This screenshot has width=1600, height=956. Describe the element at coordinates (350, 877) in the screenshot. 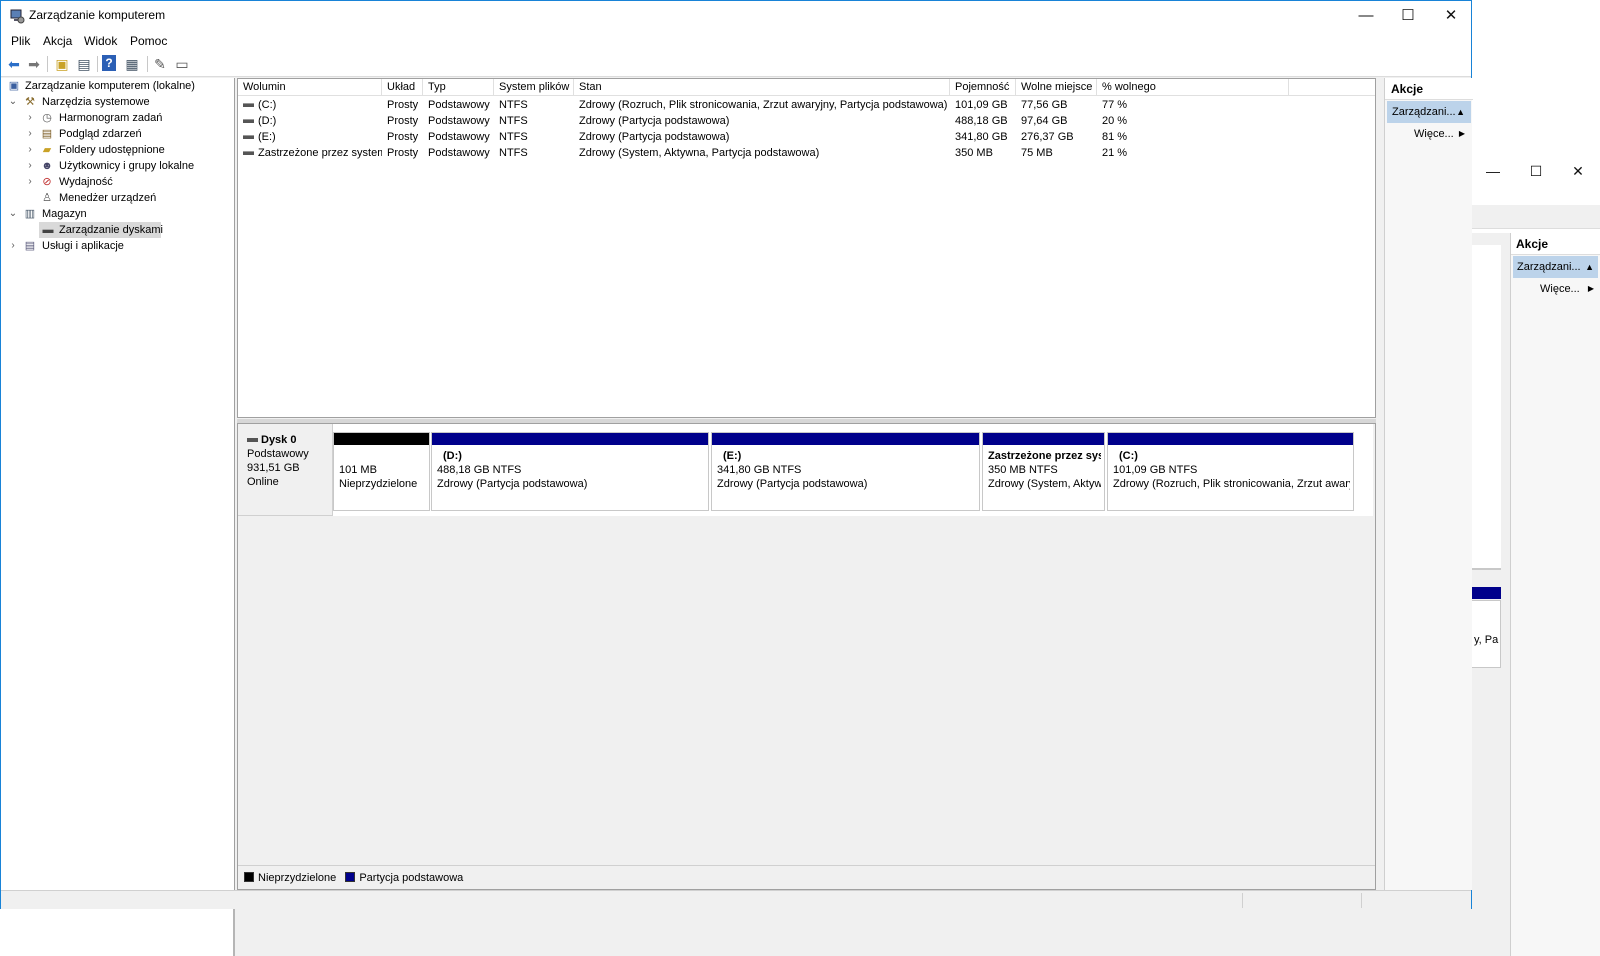

I see `legend-swatch-primary` at that location.